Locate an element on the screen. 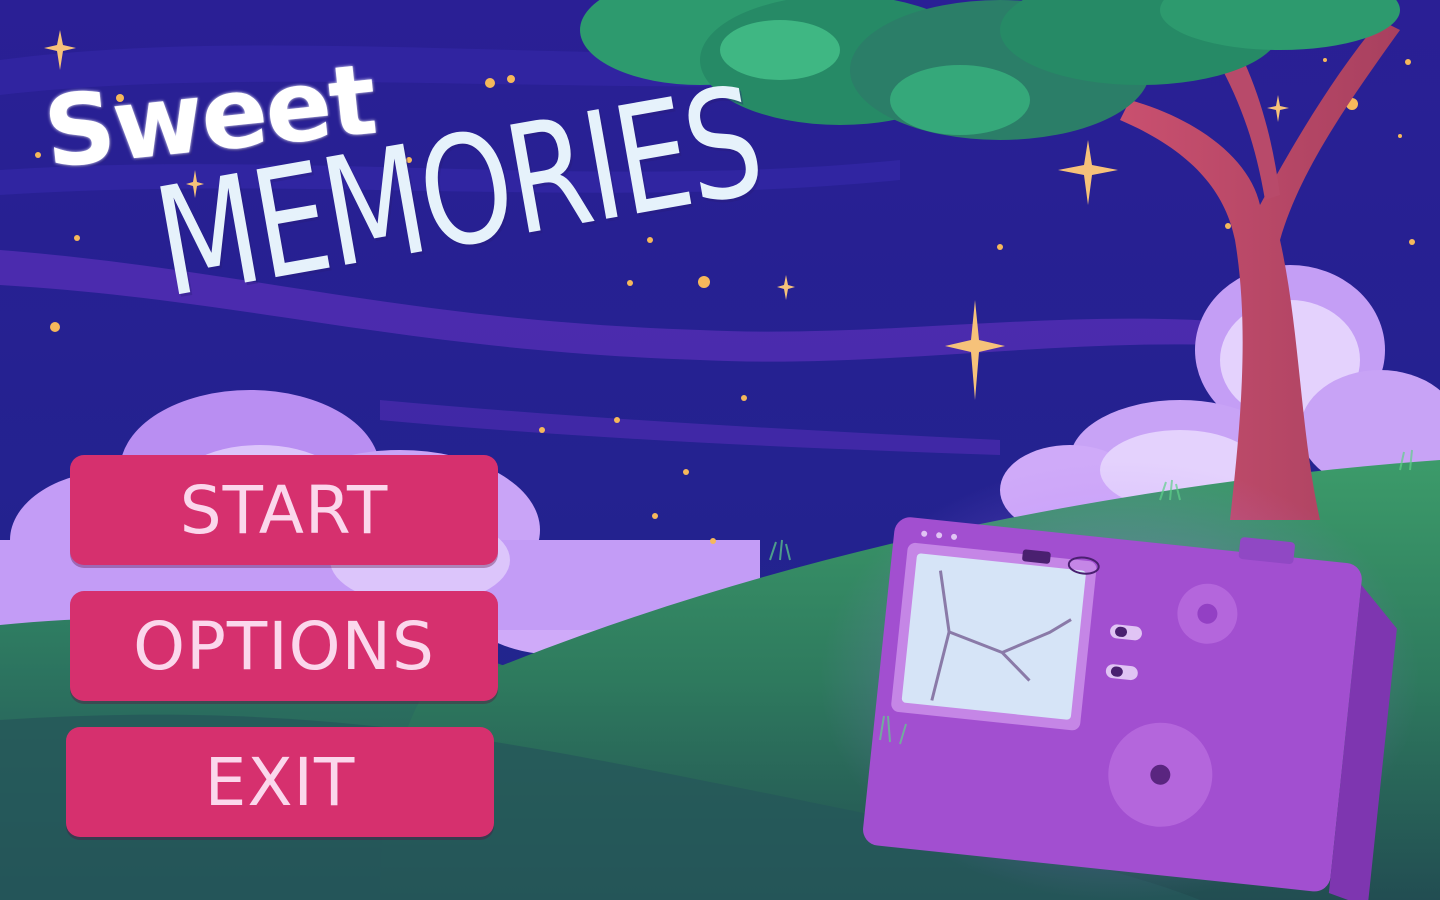 Image resolution: width=1440 pixels, height=900 pixels. start-button: START is located at coordinates (284, 510).